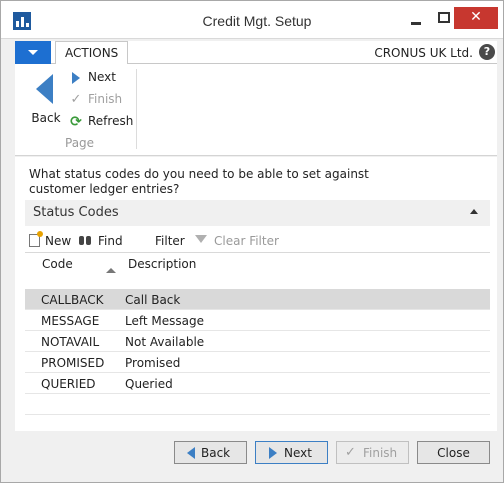 This screenshot has height=483, width=504. What do you see at coordinates (153, 363) in the screenshot?
I see `cell-description: Promised` at bounding box center [153, 363].